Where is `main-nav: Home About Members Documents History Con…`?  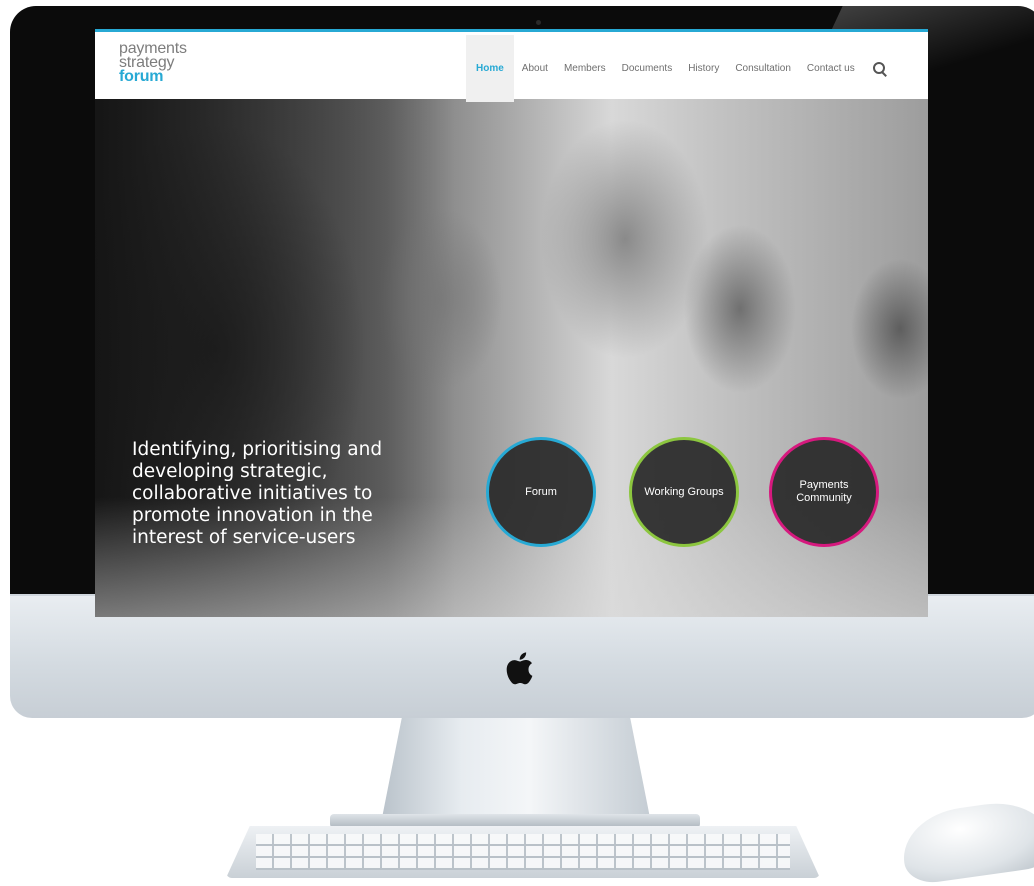
main-nav: Home About Members Documents History Con… is located at coordinates (677, 68).